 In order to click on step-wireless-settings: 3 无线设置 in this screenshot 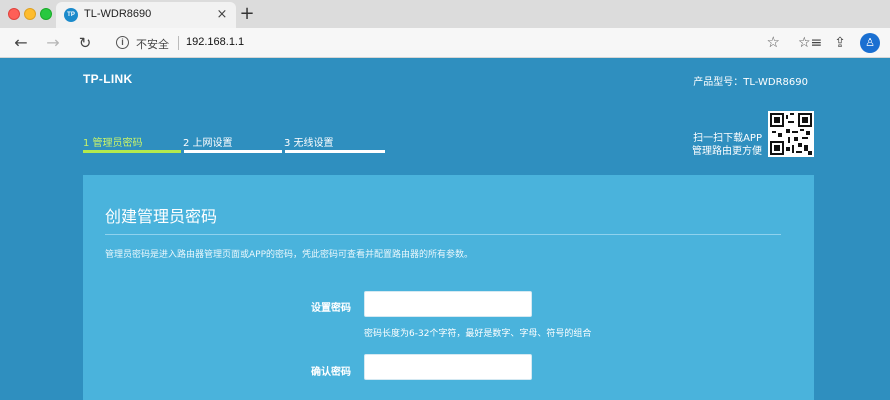, I will do `click(309, 143)`.